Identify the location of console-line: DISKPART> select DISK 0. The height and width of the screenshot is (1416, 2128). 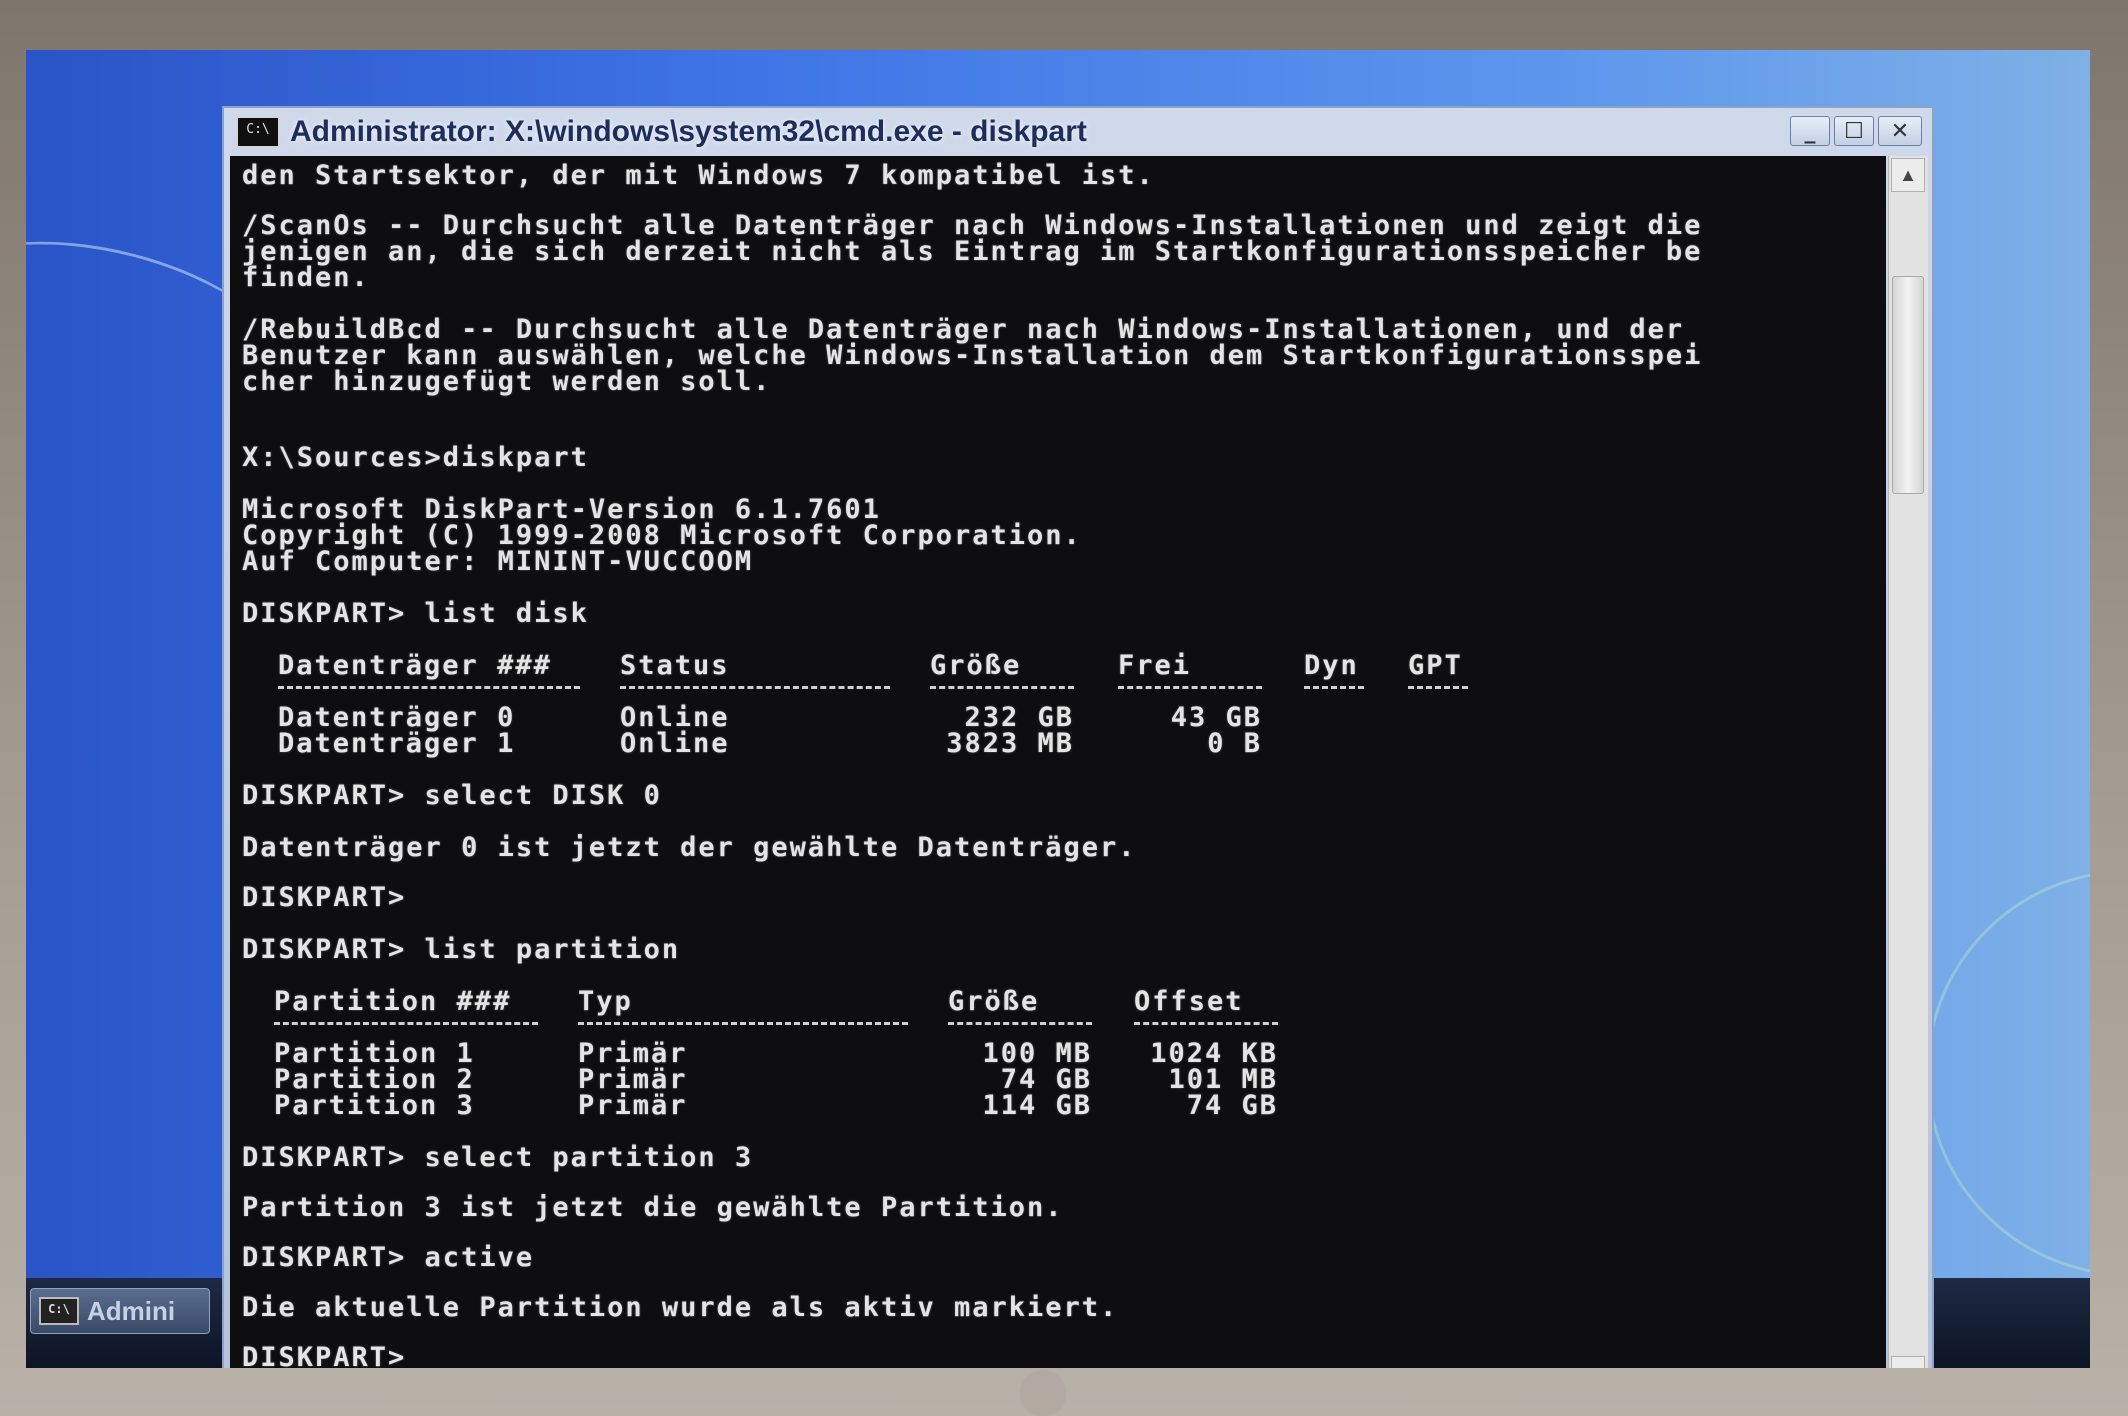
(452, 795).